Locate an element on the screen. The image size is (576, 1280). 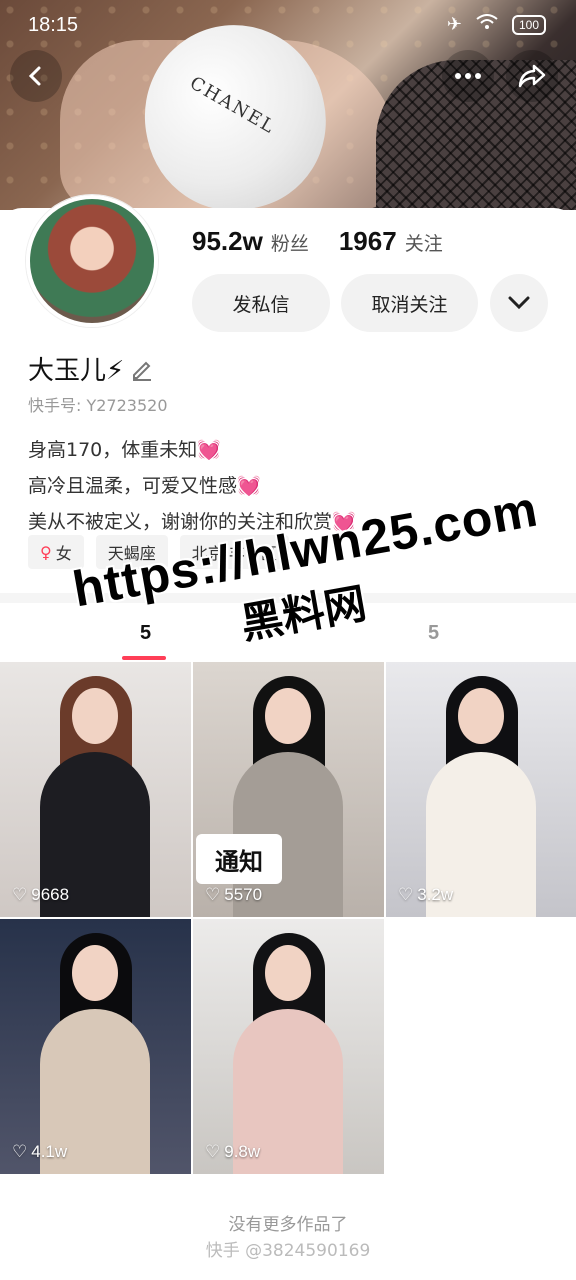
status-time: 18:15 is located at coordinates (53, 25).